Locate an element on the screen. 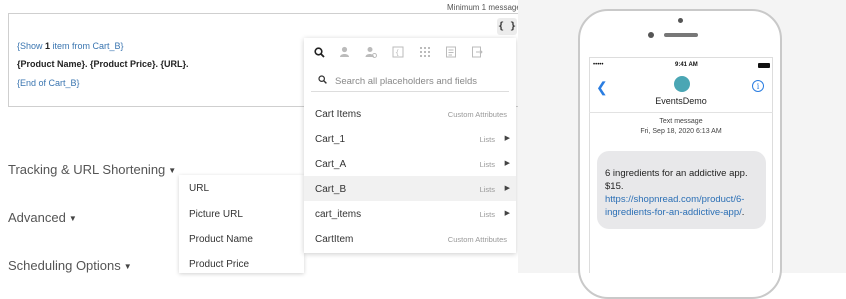 The height and width of the screenshot is (299, 846). user-settings-tab-icon is located at coordinates (371, 52).